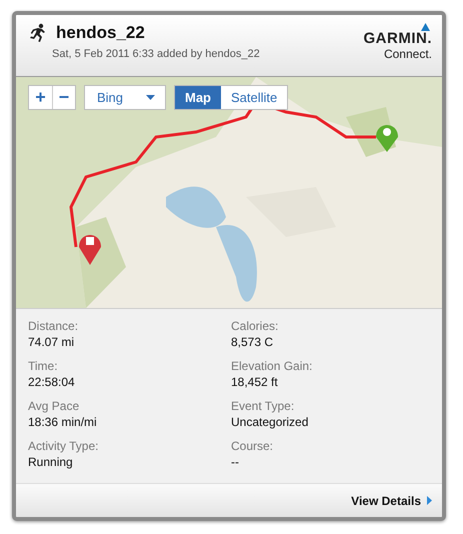 This screenshot has height=534, width=463. Describe the element at coordinates (429, 500) in the screenshot. I see `arrow-icon` at that location.